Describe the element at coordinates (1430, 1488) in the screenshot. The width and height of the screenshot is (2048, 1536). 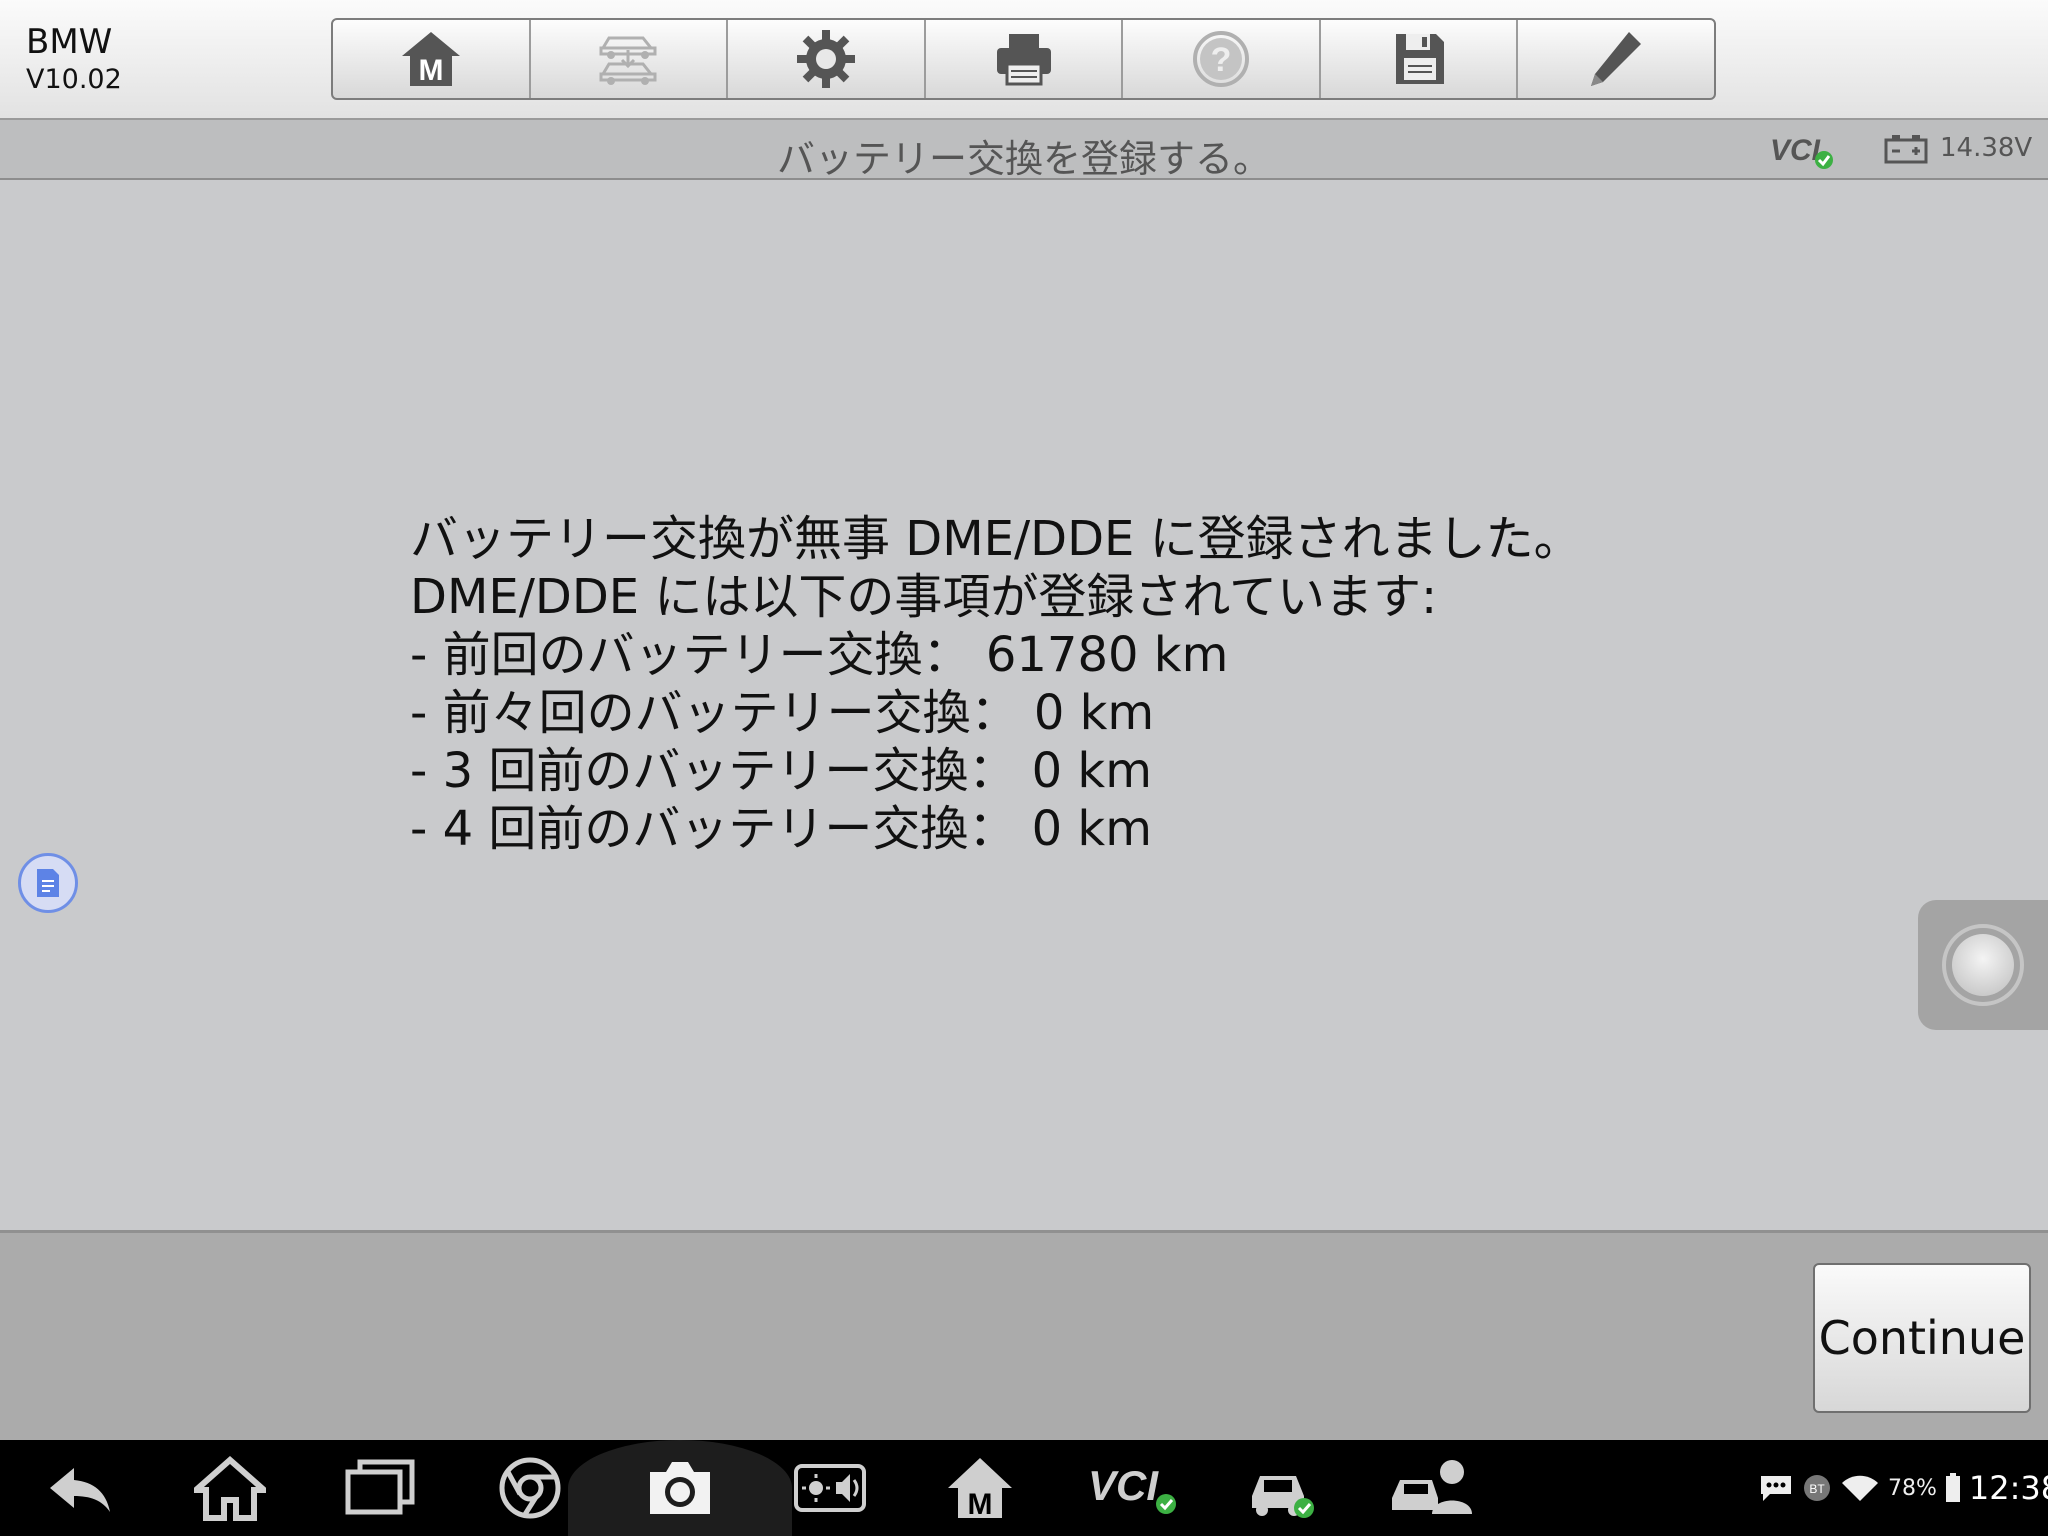
I see `remote-support-icon` at that location.